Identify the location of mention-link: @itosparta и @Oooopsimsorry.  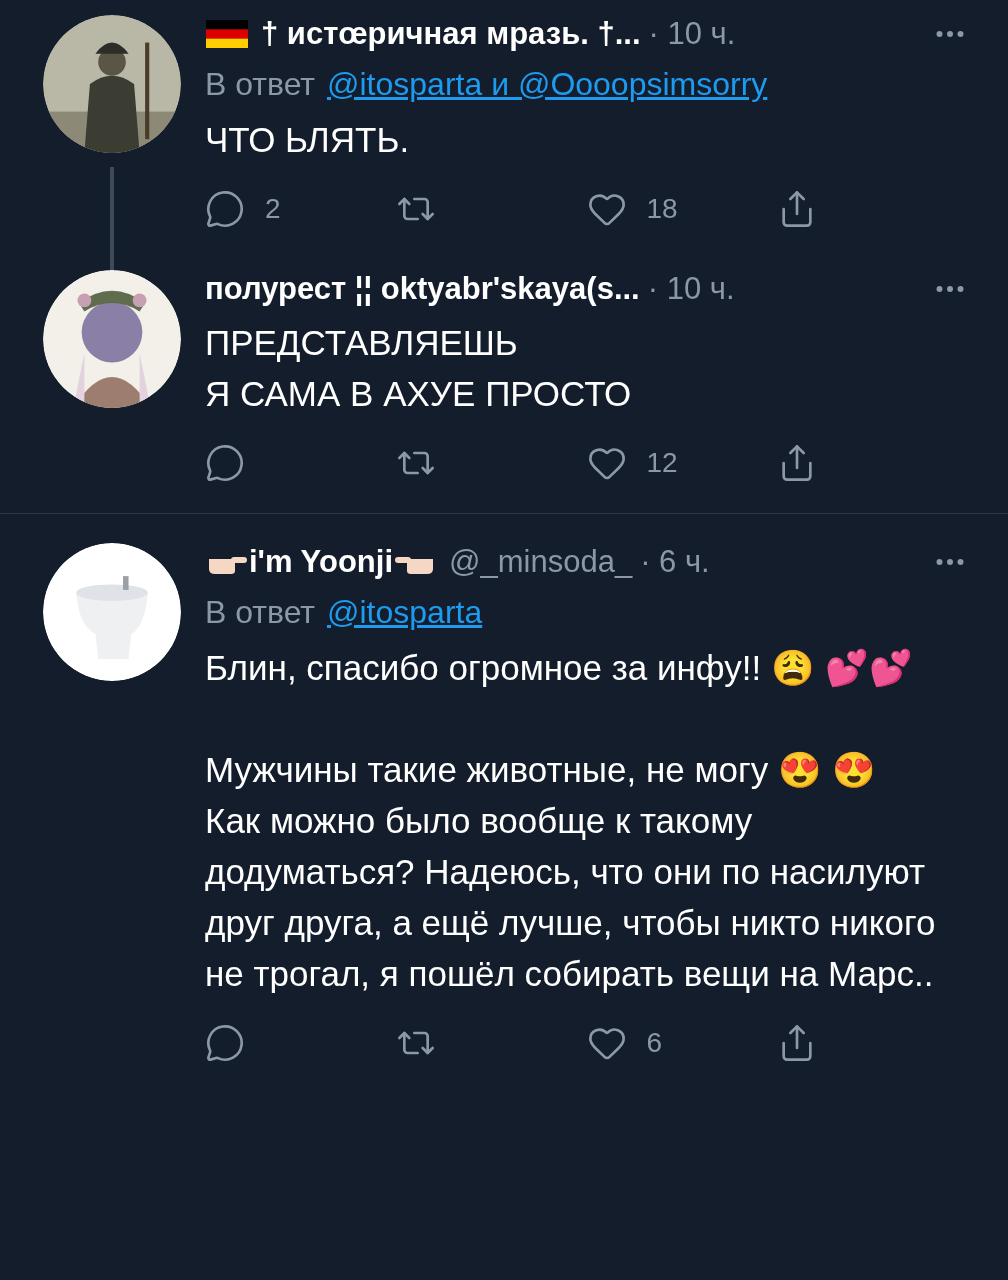
(547, 84).